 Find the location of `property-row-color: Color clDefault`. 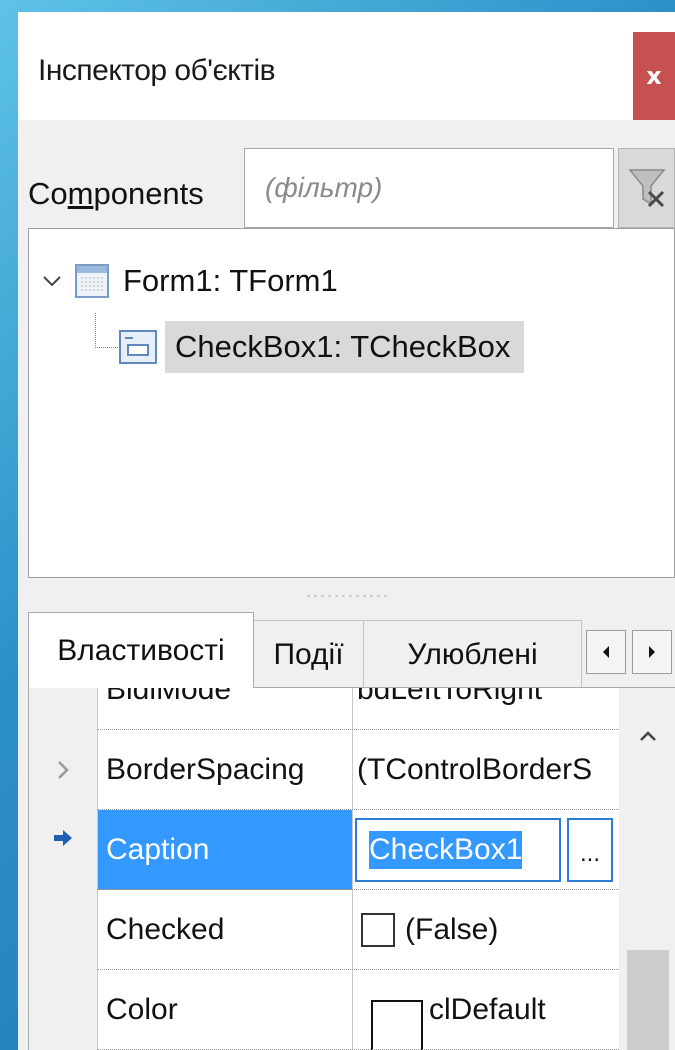

property-row-color: Color clDefault is located at coordinates (324, 1010).